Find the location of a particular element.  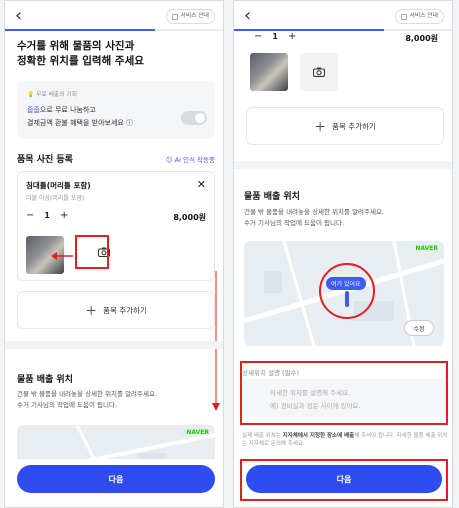

location-memo-textarea: 자세한 위치를 설명해 주세요. 예) 경비실과 정문 사이에 있어요. is located at coordinates (344, 398).